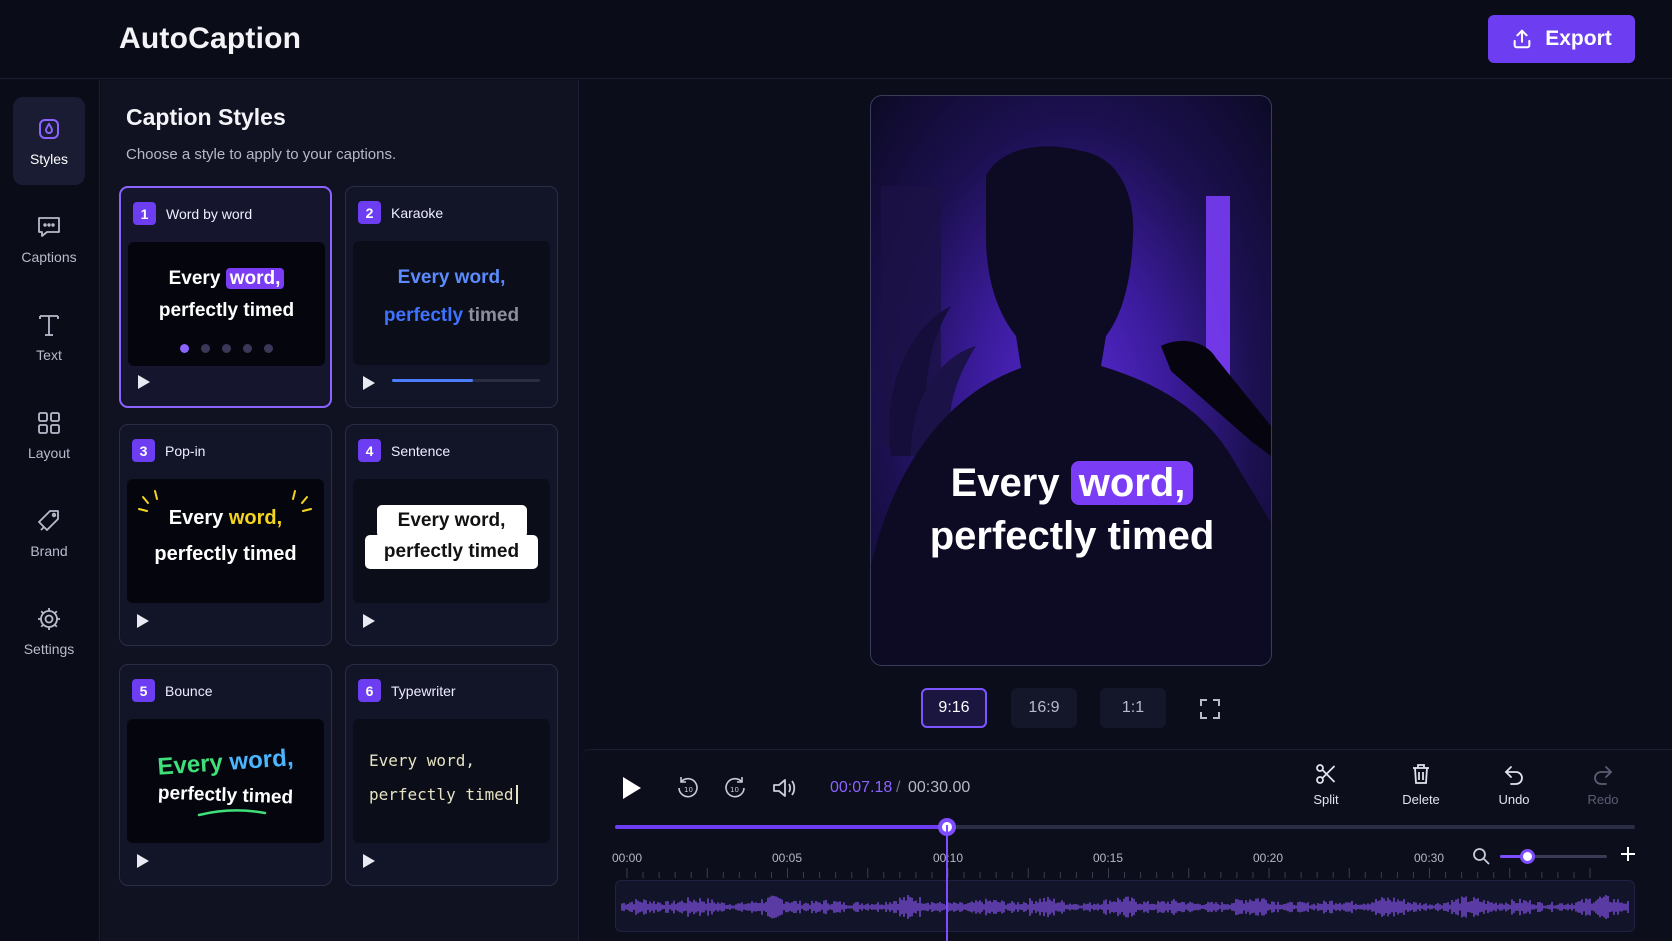 The width and height of the screenshot is (1672, 941). Describe the element at coordinates (1527, 856) in the screenshot. I see `zoom-slider-handle` at that location.